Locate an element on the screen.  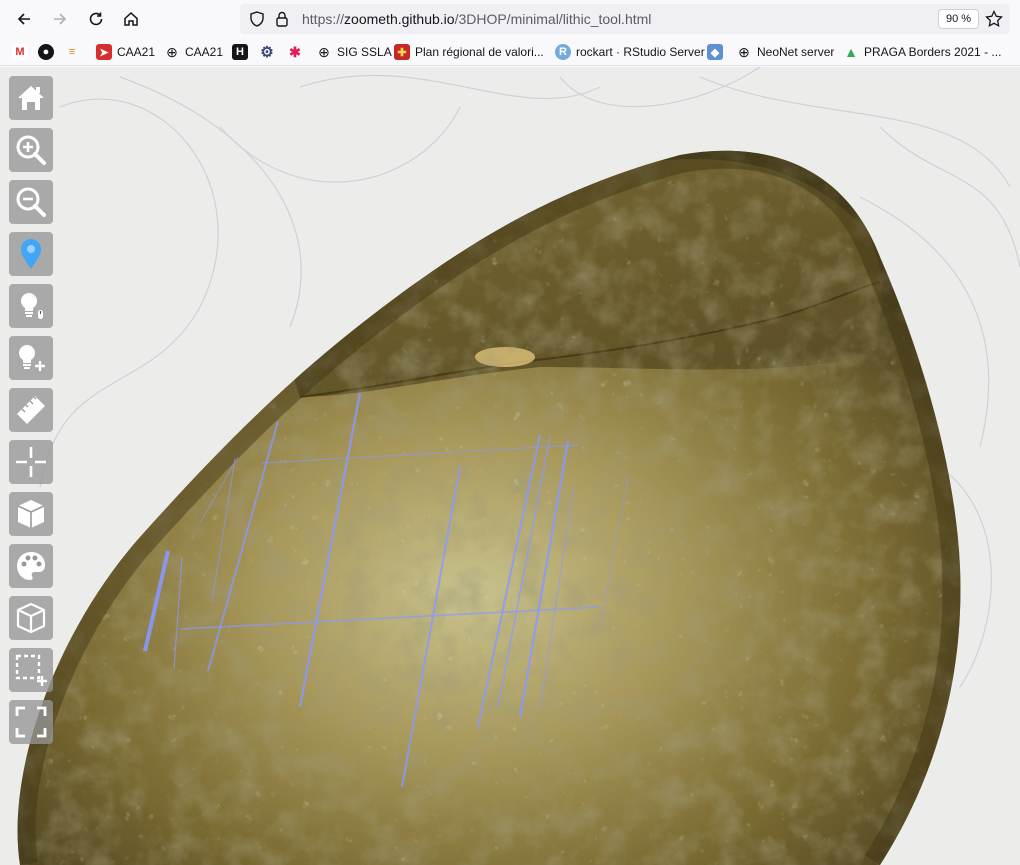
bookmark-rockart: Rrockart · RStudio Server is located at coordinates (630, 52).